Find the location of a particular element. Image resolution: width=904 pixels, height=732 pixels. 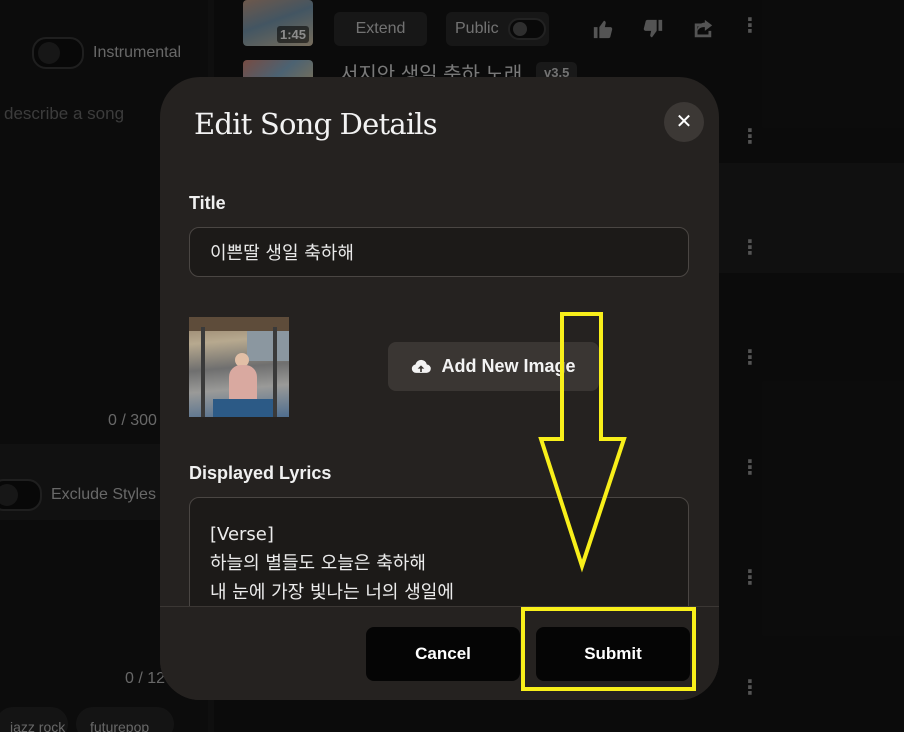

modal-title: Edit Song Details is located at coordinates (316, 124).